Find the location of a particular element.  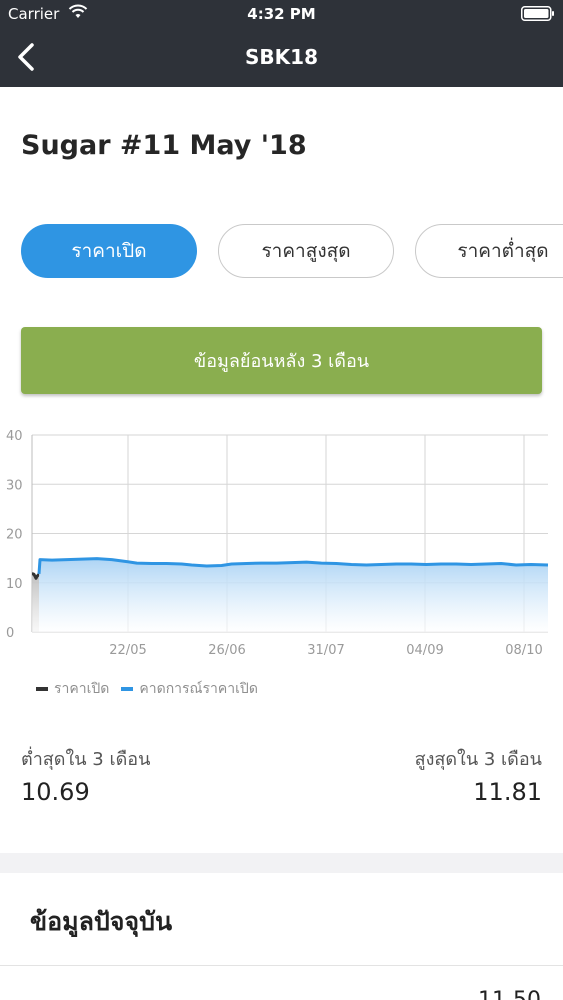

legend-item-open-price: ราคาเปิด is located at coordinates (72, 689).